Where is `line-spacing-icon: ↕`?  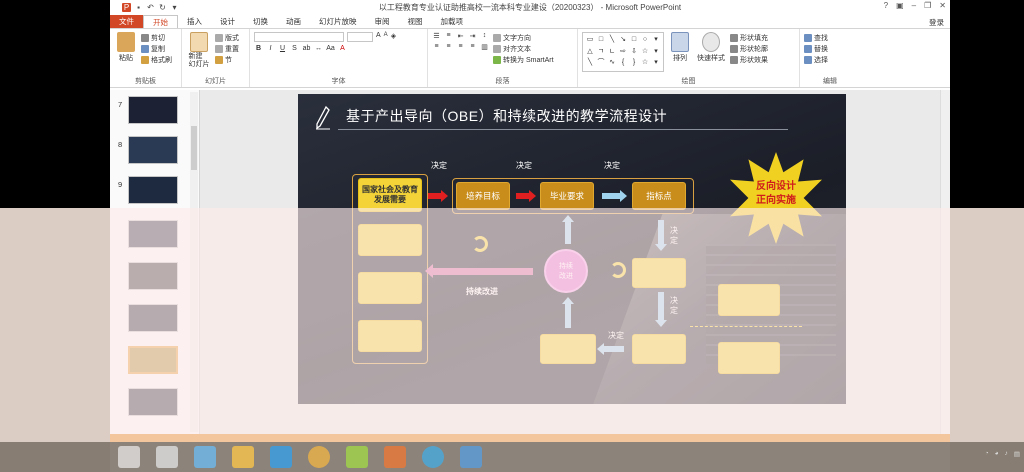 line-spacing-icon: ↕ is located at coordinates (484, 36).